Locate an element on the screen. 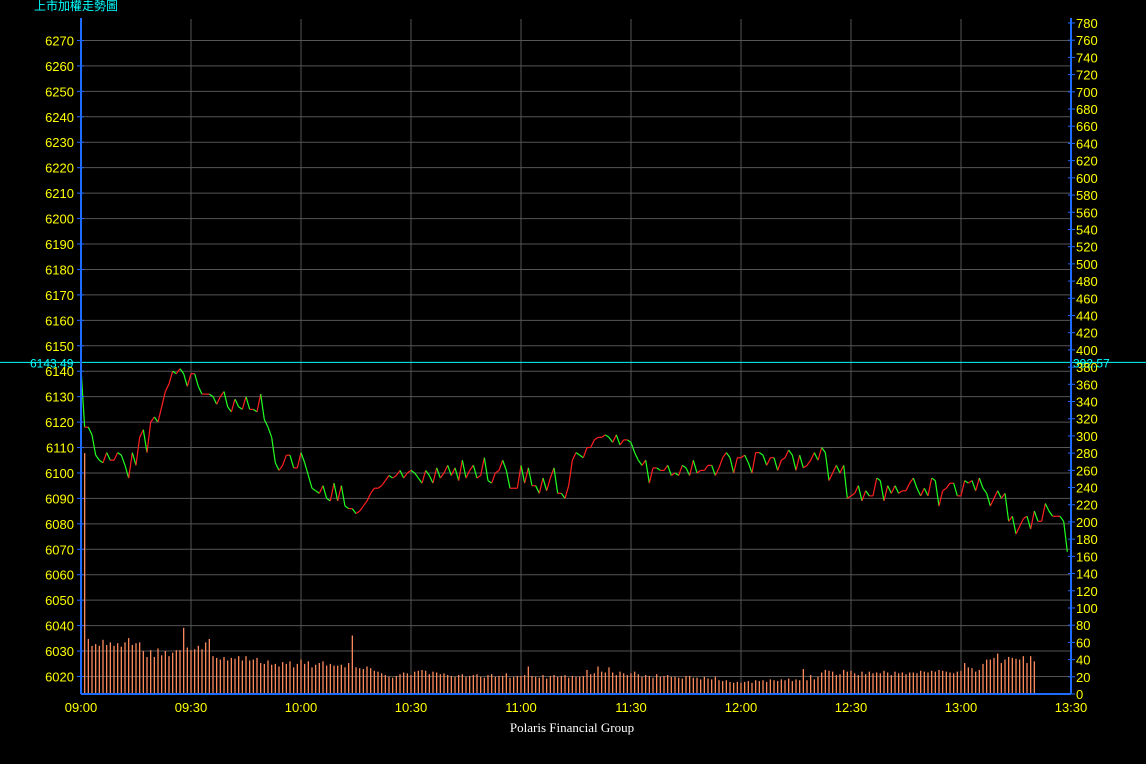 The image size is (1146, 764). left-tick-label: 6220 is located at coordinates (59, 168).